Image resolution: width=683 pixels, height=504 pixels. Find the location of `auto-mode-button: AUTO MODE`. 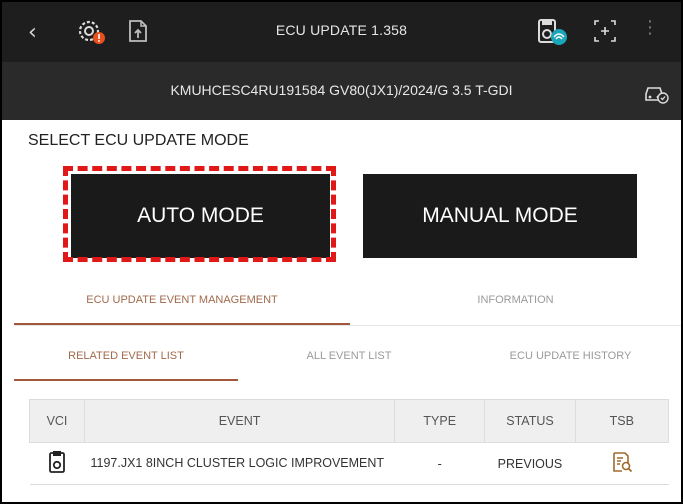

auto-mode-button: AUTO MODE is located at coordinates (200, 216).